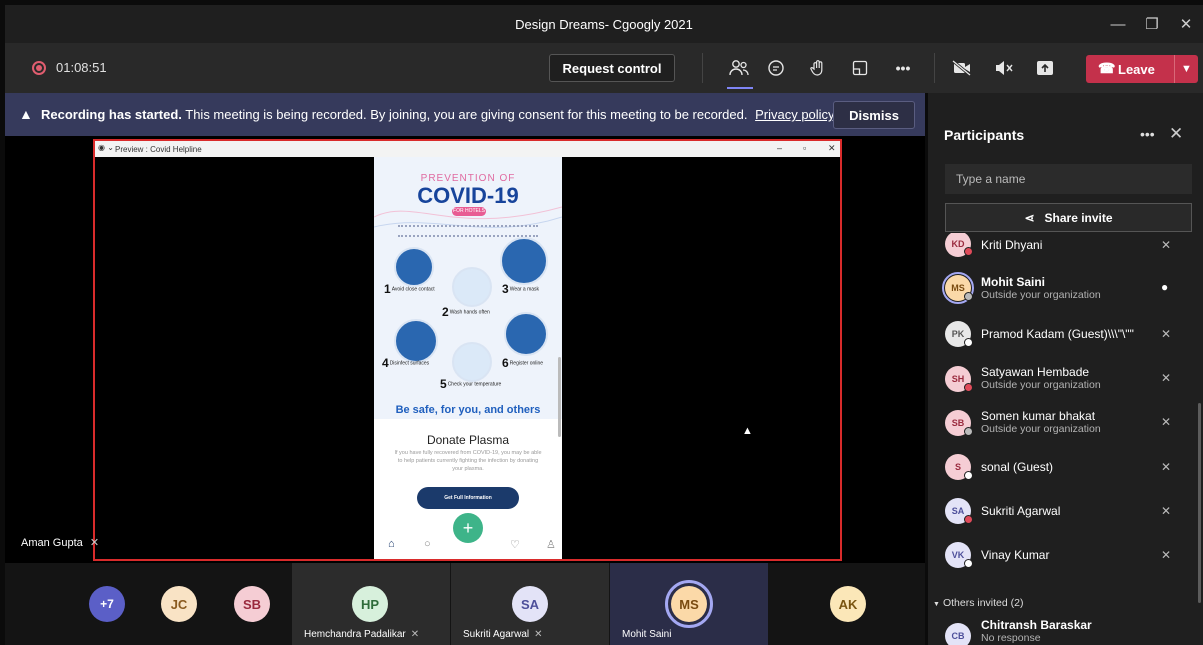 The image size is (1203, 645). I want to click on avatar: JC, so click(179, 604).